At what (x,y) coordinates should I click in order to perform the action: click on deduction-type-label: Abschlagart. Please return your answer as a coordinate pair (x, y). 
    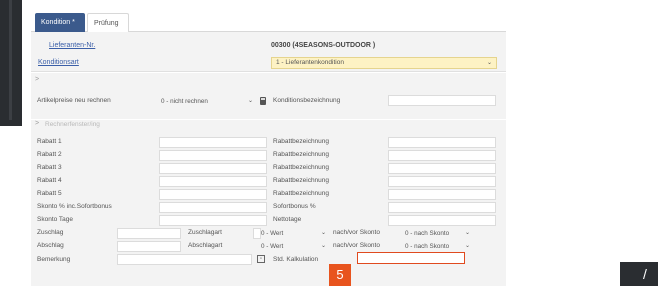
    Looking at the image, I should click on (205, 245).